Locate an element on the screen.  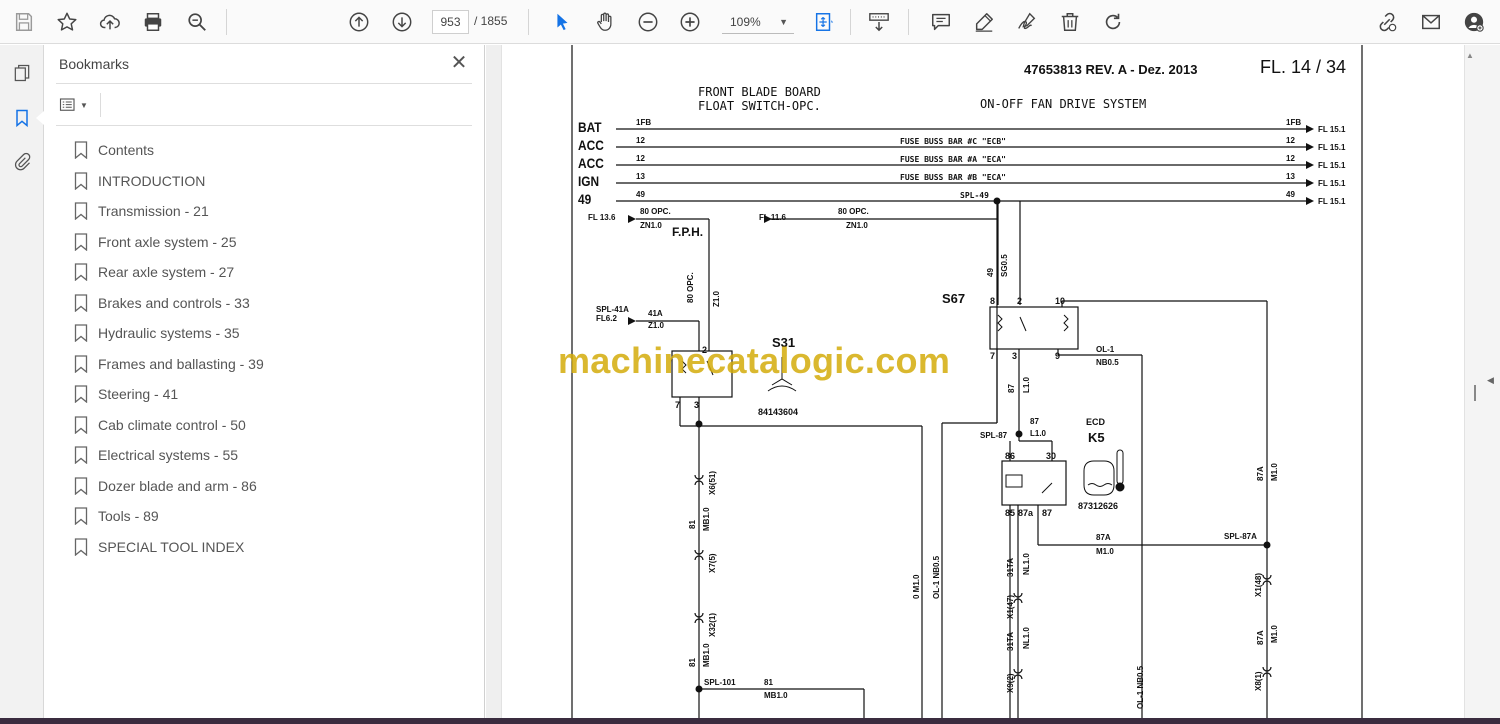
rotate-icon is located at coordinates (1113, 22).